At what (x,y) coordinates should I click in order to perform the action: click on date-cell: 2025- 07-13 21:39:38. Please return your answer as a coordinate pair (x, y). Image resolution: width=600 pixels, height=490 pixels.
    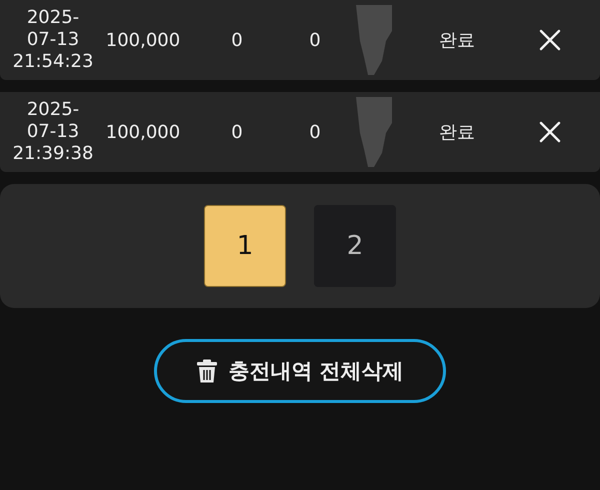
    Looking at the image, I should click on (53, 132).